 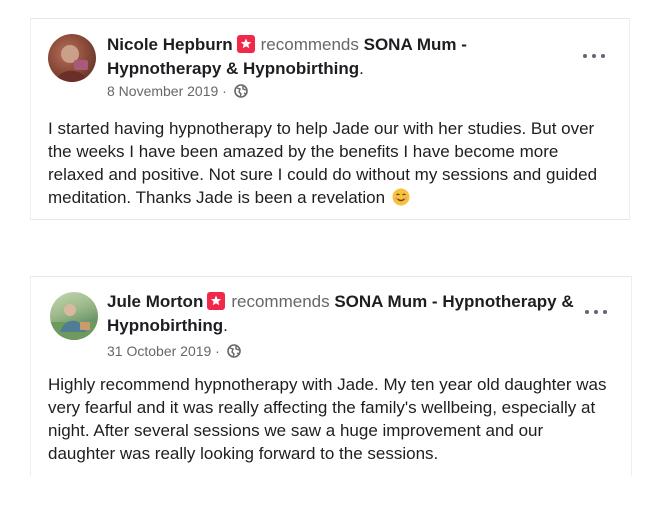 What do you see at coordinates (401, 197) in the screenshot?
I see `smiling-face-emoji-icon` at bounding box center [401, 197].